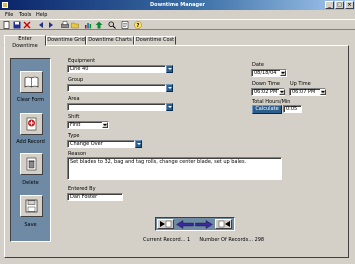 The height and width of the screenshot is (264, 355). Describe the element at coordinates (76, 80) in the screenshot. I see `group-label: Group` at that location.